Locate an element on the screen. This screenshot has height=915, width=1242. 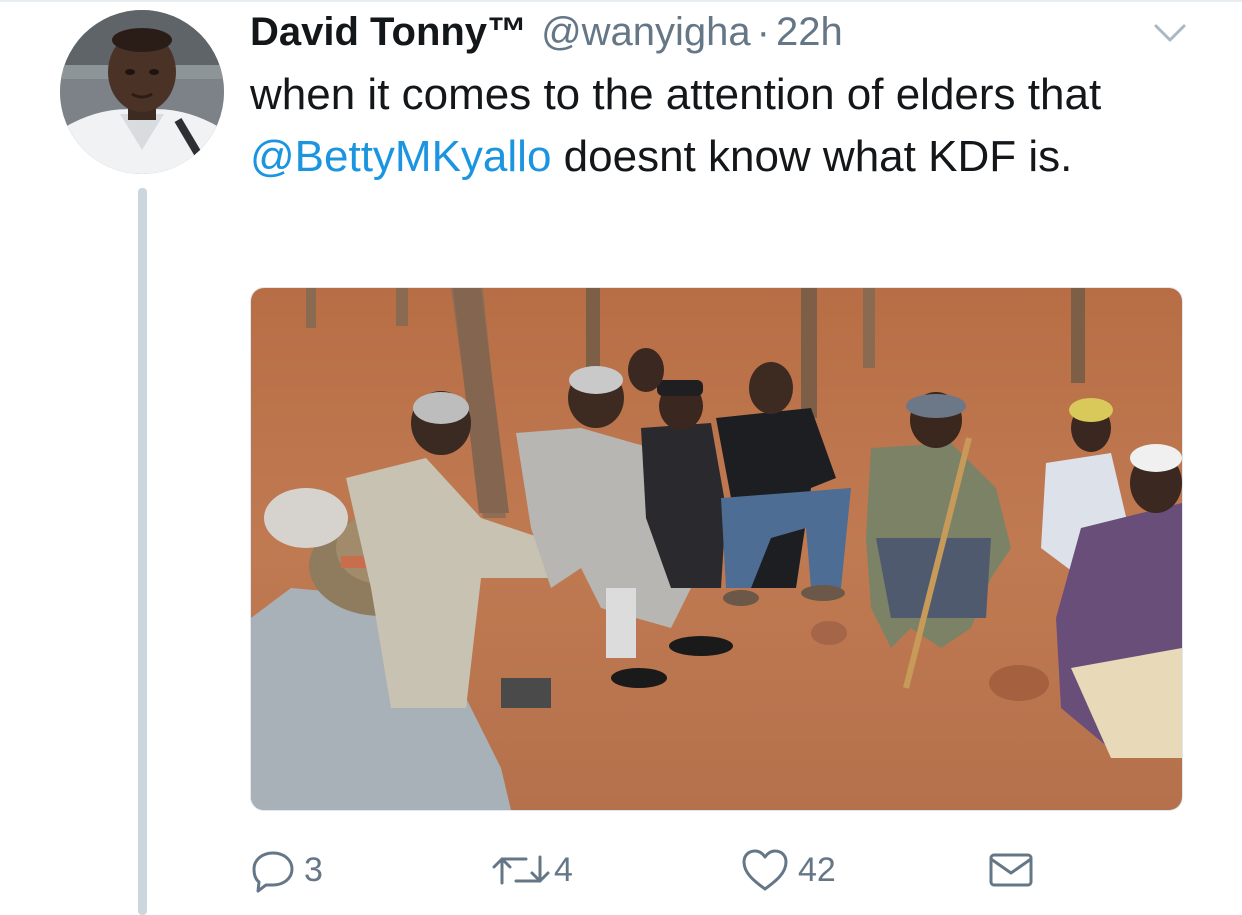
reply-button: 3 is located at coordinates (286, 870).